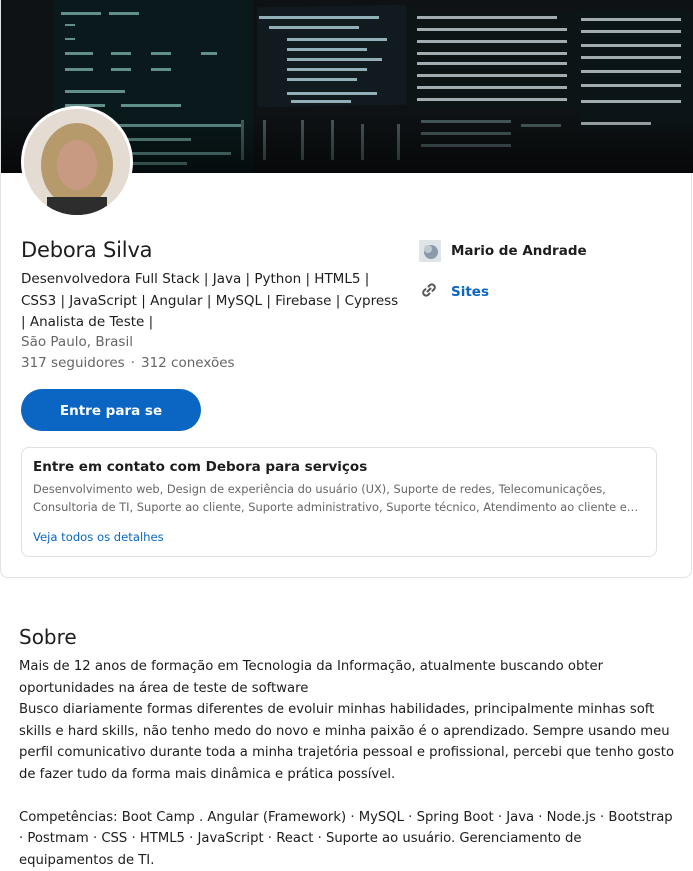 This screenshot has width=693, height=871. What do you see at coordinates (470, 292) in the screenshot?
I see `sites-link: Sites` at bounding box center [470, 292].